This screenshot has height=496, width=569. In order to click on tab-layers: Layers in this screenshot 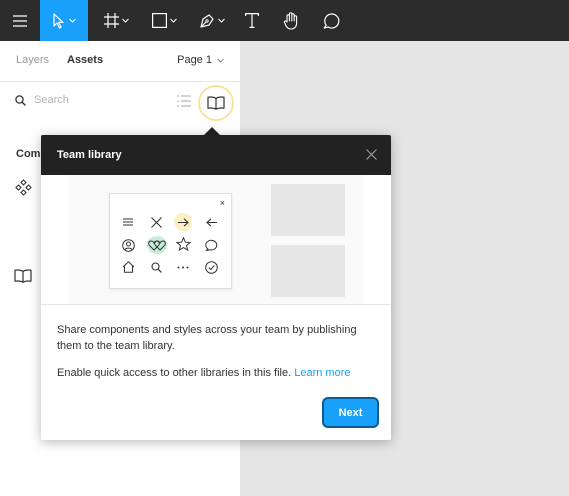, I will do `click(32, 60)`.